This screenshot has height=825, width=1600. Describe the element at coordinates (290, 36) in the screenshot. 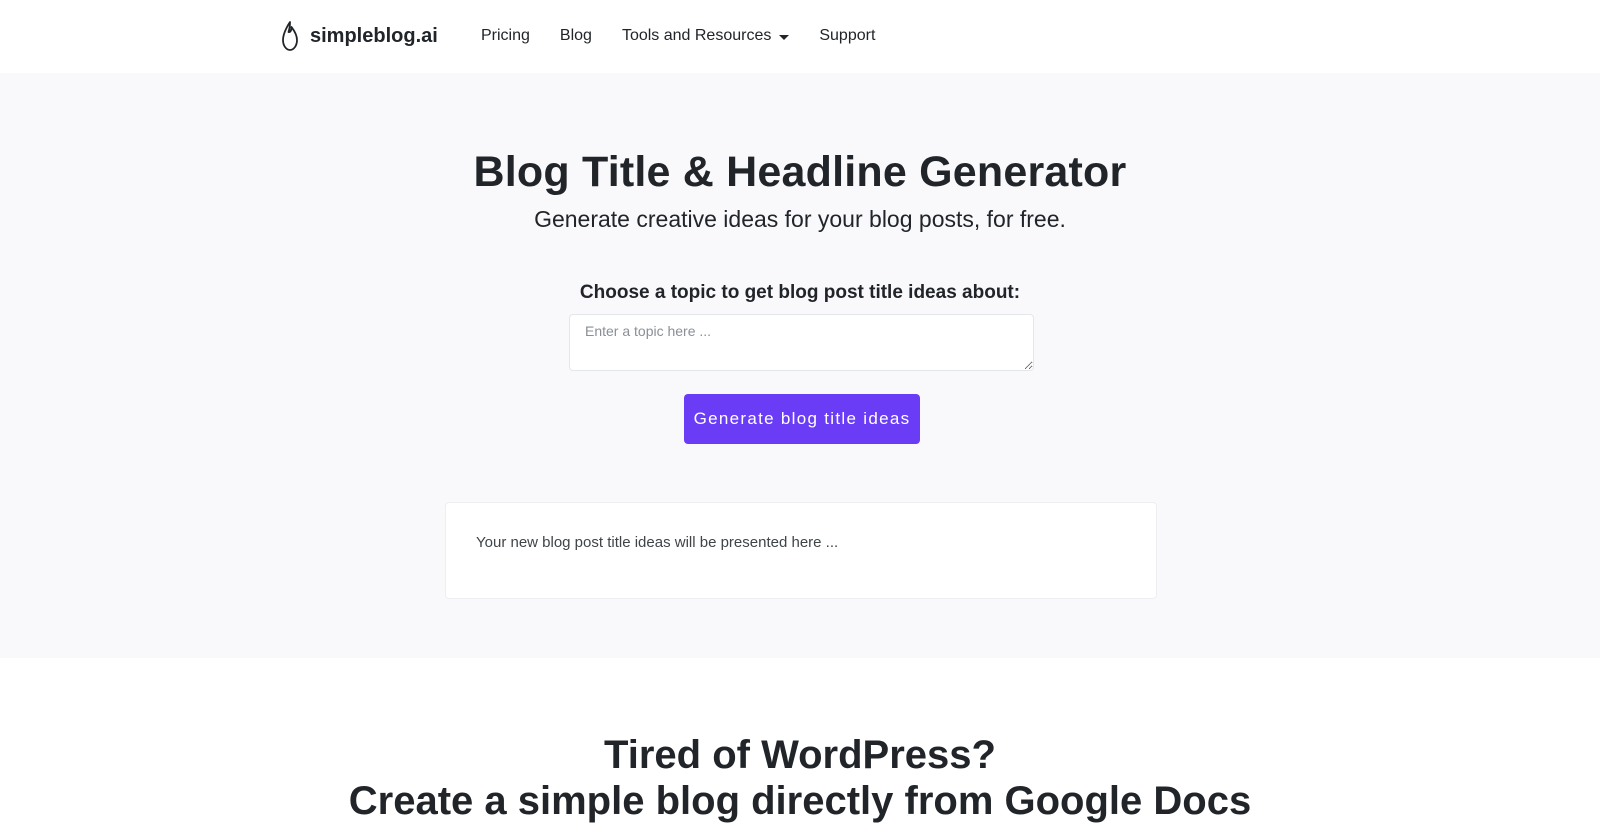

I see `flame-drop-icon` at that location.